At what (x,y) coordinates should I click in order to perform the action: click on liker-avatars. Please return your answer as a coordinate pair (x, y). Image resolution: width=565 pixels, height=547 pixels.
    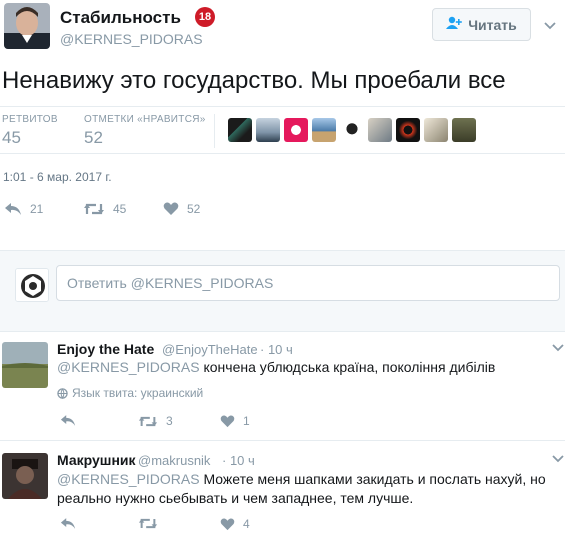
    Looking at the image, I should click on (352, 130).